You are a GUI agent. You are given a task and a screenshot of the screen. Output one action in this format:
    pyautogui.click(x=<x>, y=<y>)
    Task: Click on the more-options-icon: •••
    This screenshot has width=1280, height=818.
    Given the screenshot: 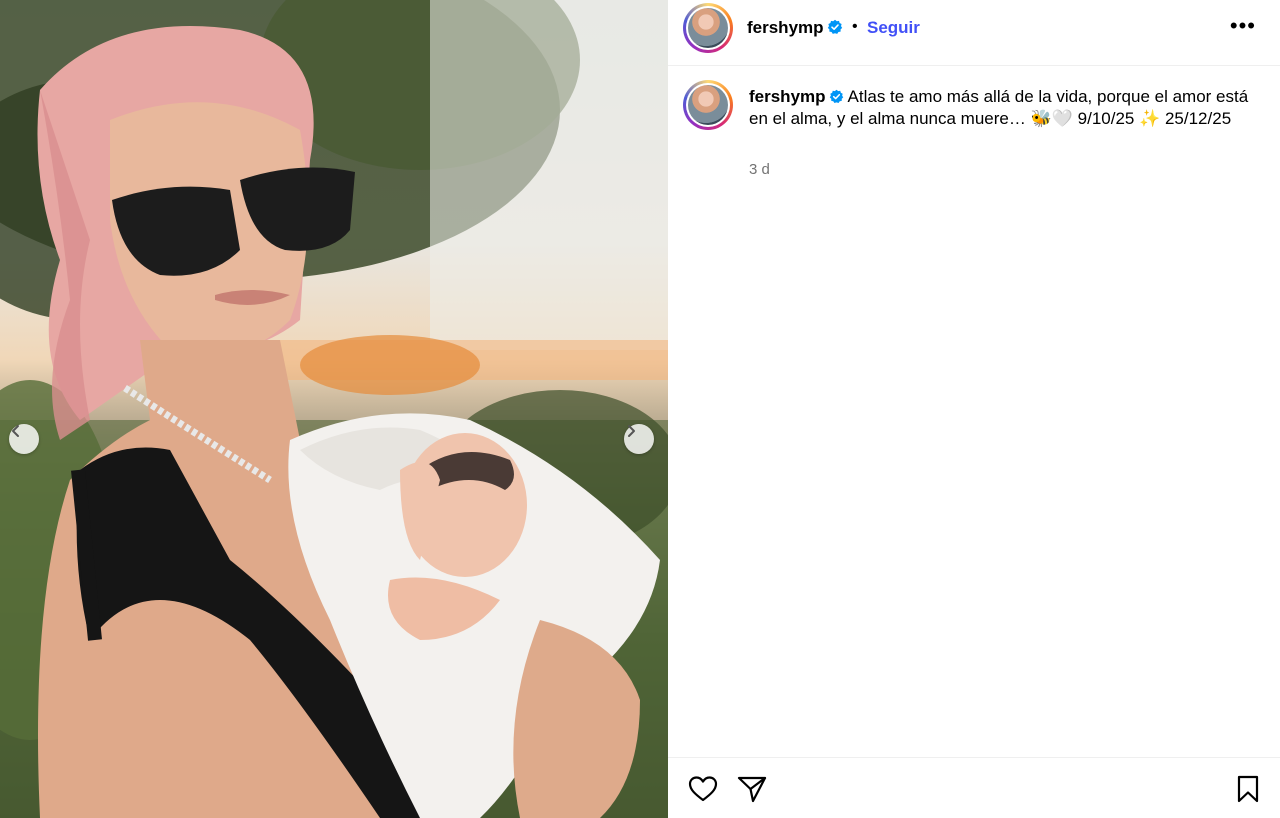 What is the action you would take?
    pyautogui.click(x=1242, y=25)
    